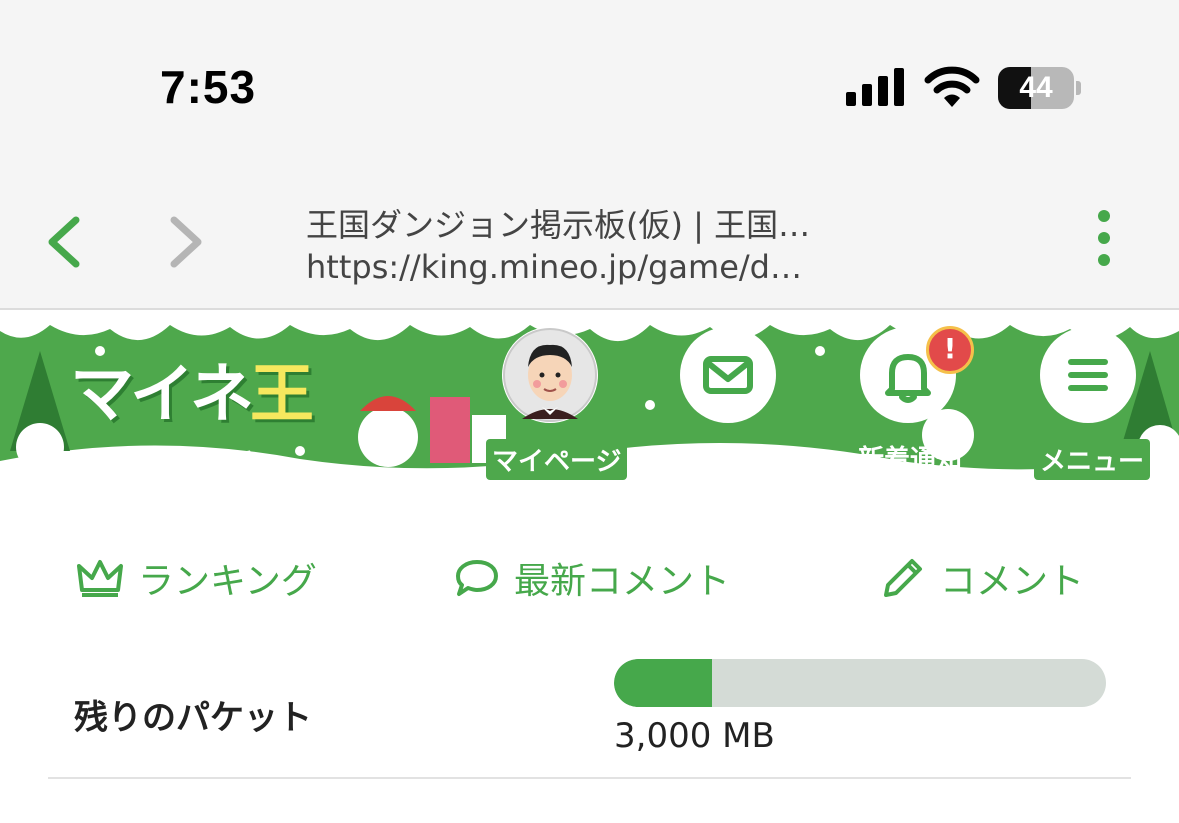  Describe the element at coordinates (589, 778) in the screenshot. I see `divider` at that location.